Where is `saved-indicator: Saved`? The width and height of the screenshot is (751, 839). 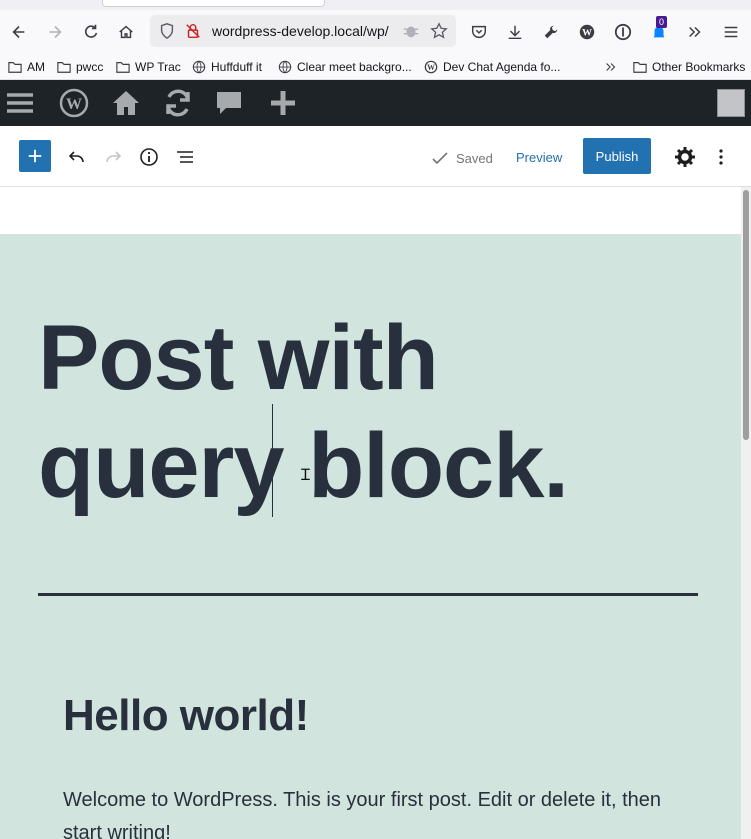 saved-indicator: Saved is located at coordinates (461, 158).